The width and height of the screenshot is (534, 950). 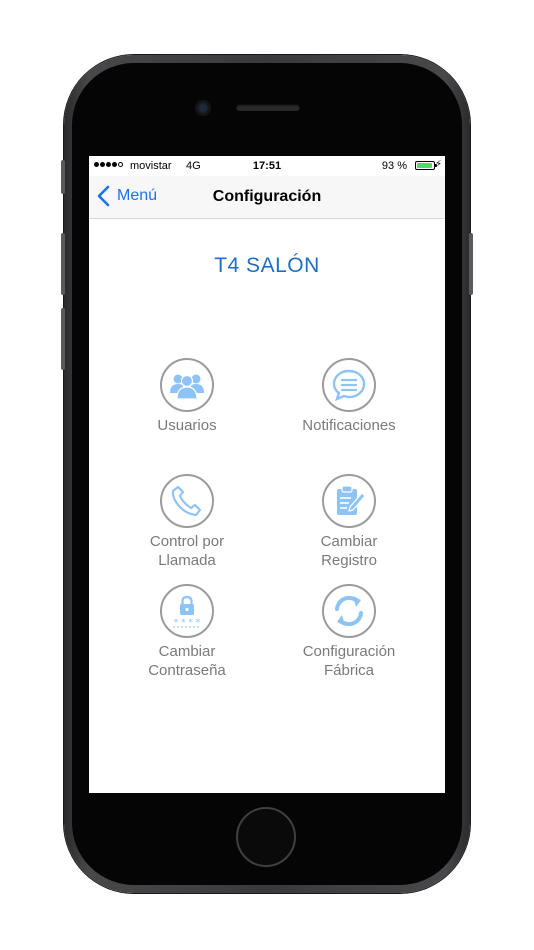 What do you see at coordinates (187, 551) in the screenshot?
I see `tile-label: Control por Llamada` at bounding box center [187, 551].